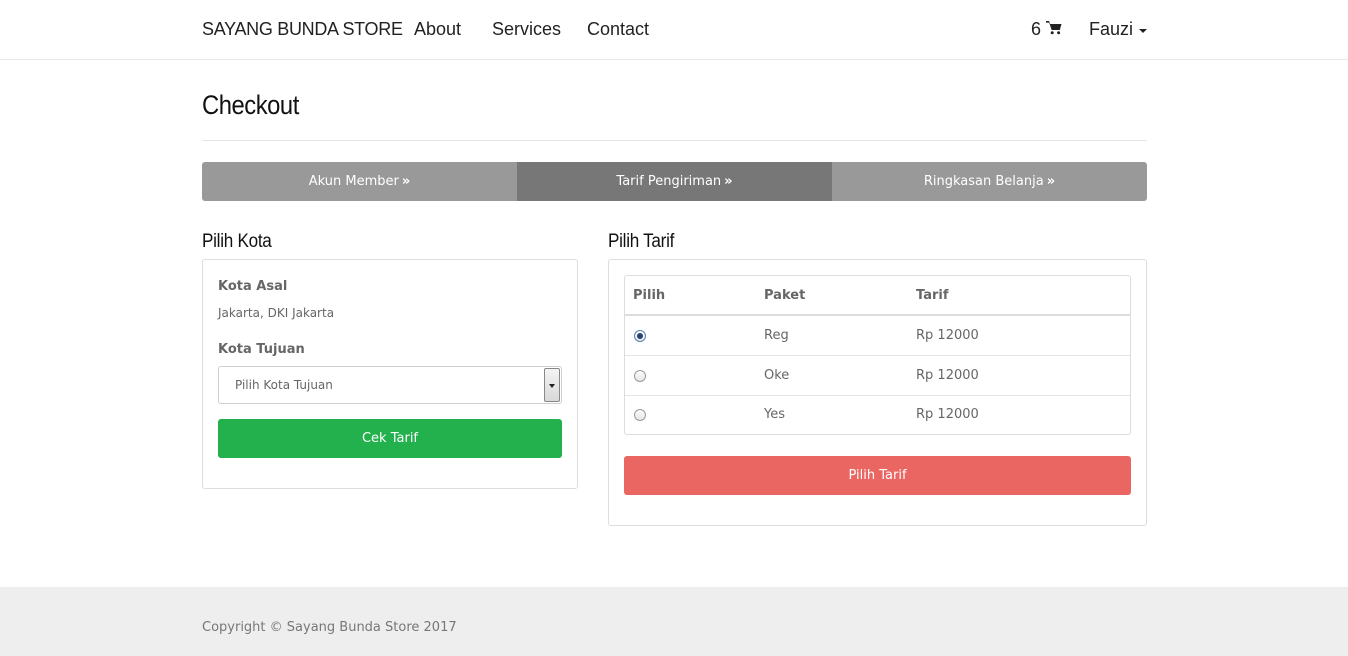 The image size is (1348, 656). What do you see at coordinates (437, 29) in the screenshot?
I see `nav-about-link: About` at bounding box center [437, 29].